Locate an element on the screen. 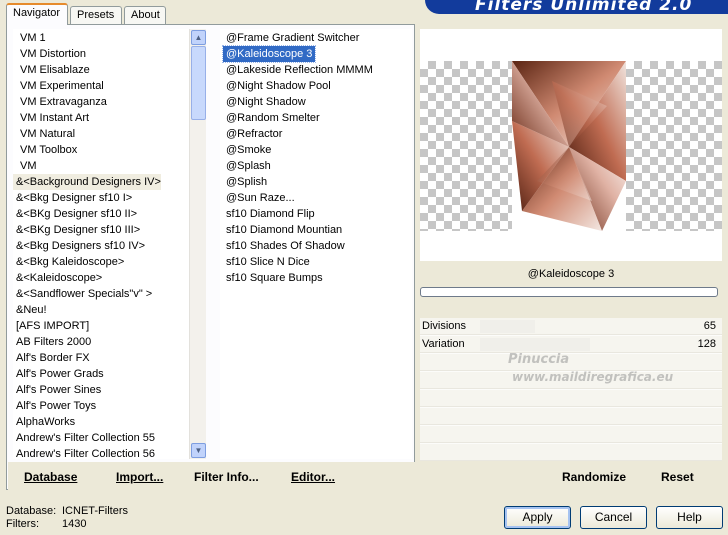  scroll-thumb is located at coordinates (198, 83).